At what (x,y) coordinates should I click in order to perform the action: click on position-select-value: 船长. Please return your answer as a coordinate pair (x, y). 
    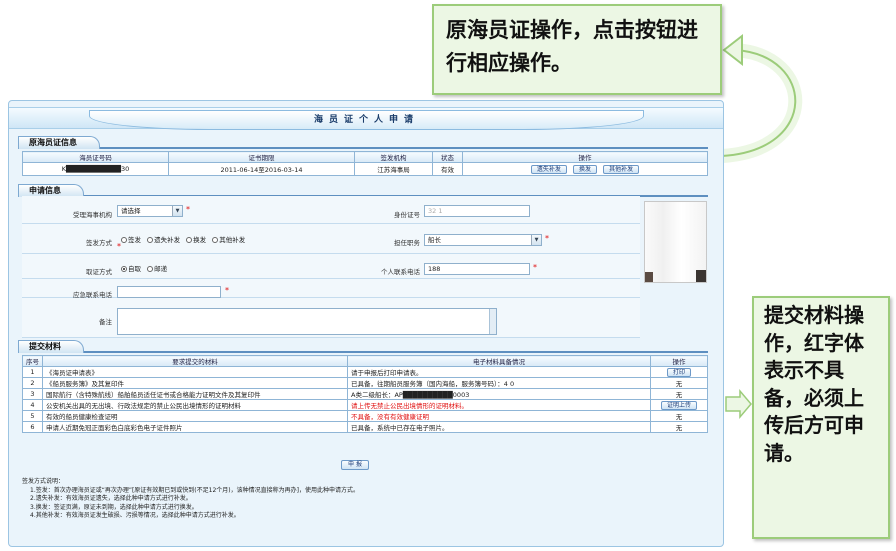
    Looking at the image, I should click on (434, 240).